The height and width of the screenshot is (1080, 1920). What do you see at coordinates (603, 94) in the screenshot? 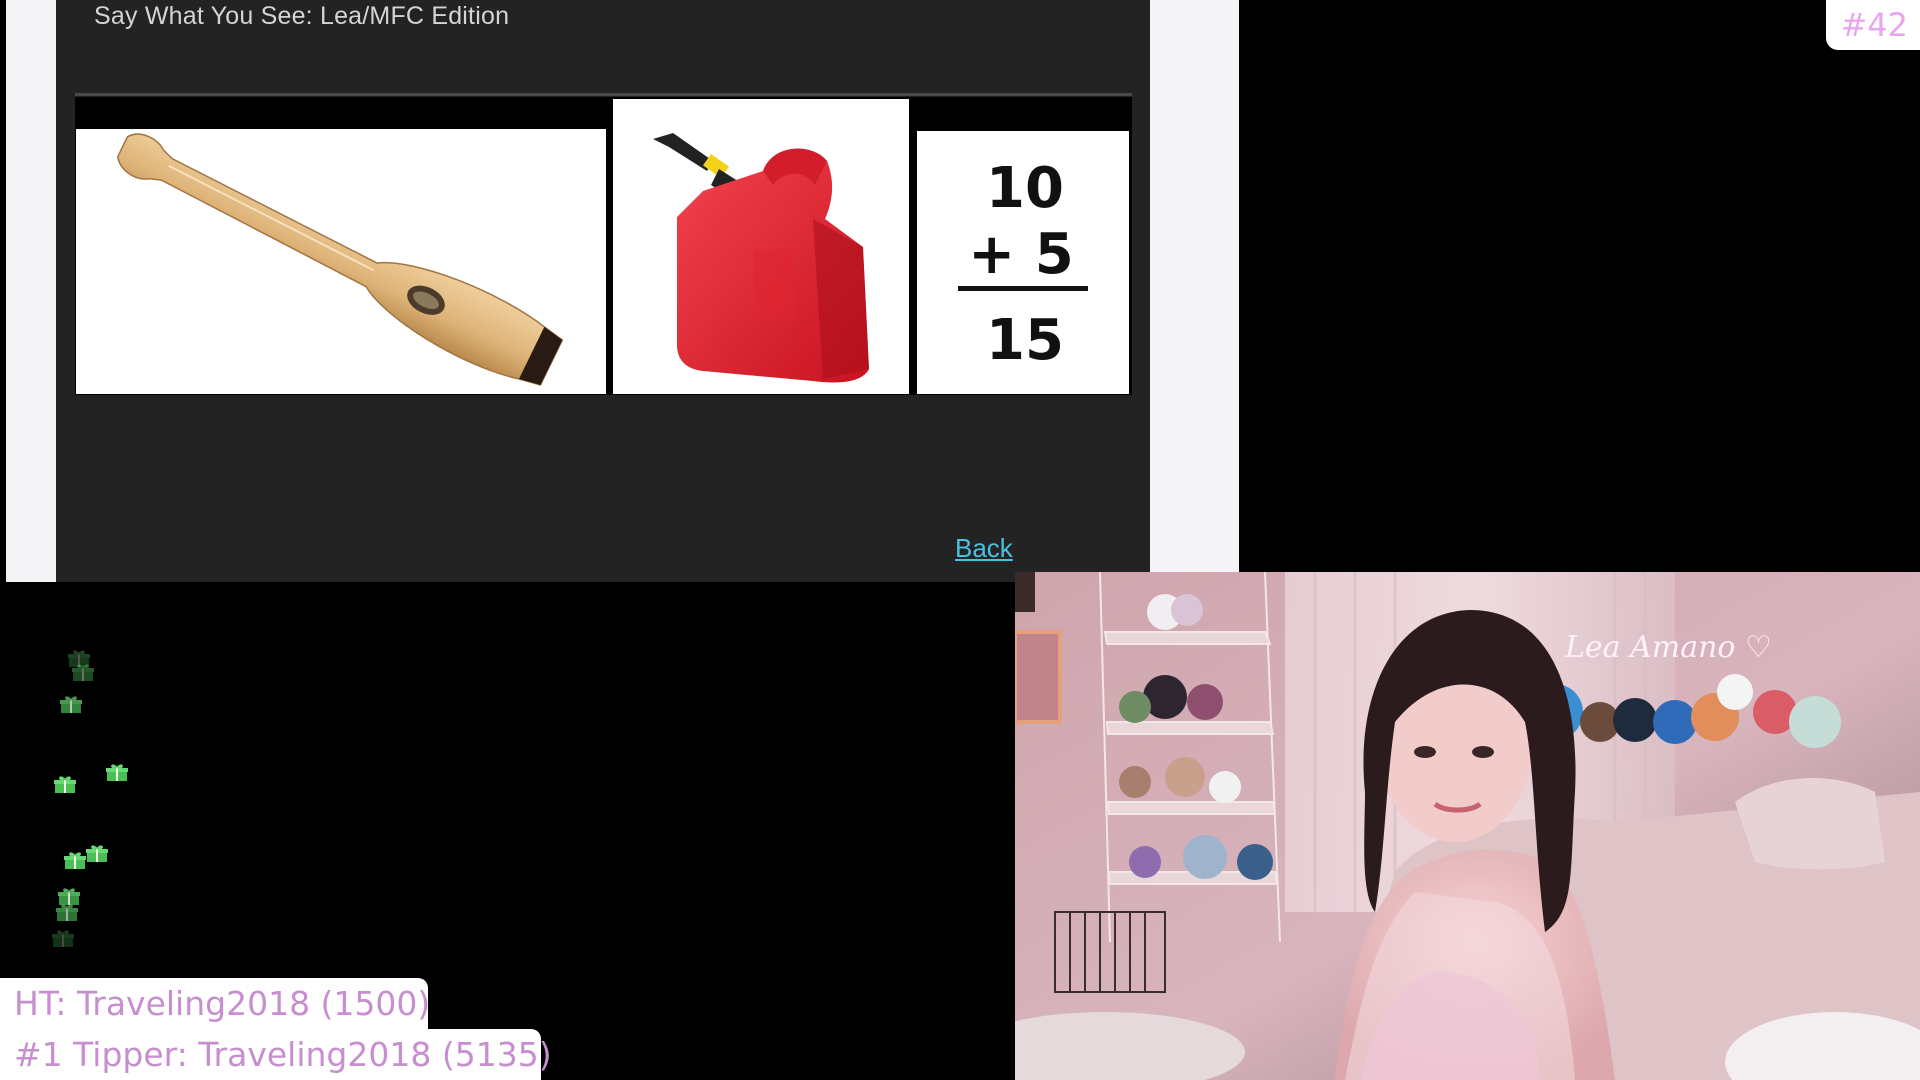
I see `divider` at bounding box center [603, 94].